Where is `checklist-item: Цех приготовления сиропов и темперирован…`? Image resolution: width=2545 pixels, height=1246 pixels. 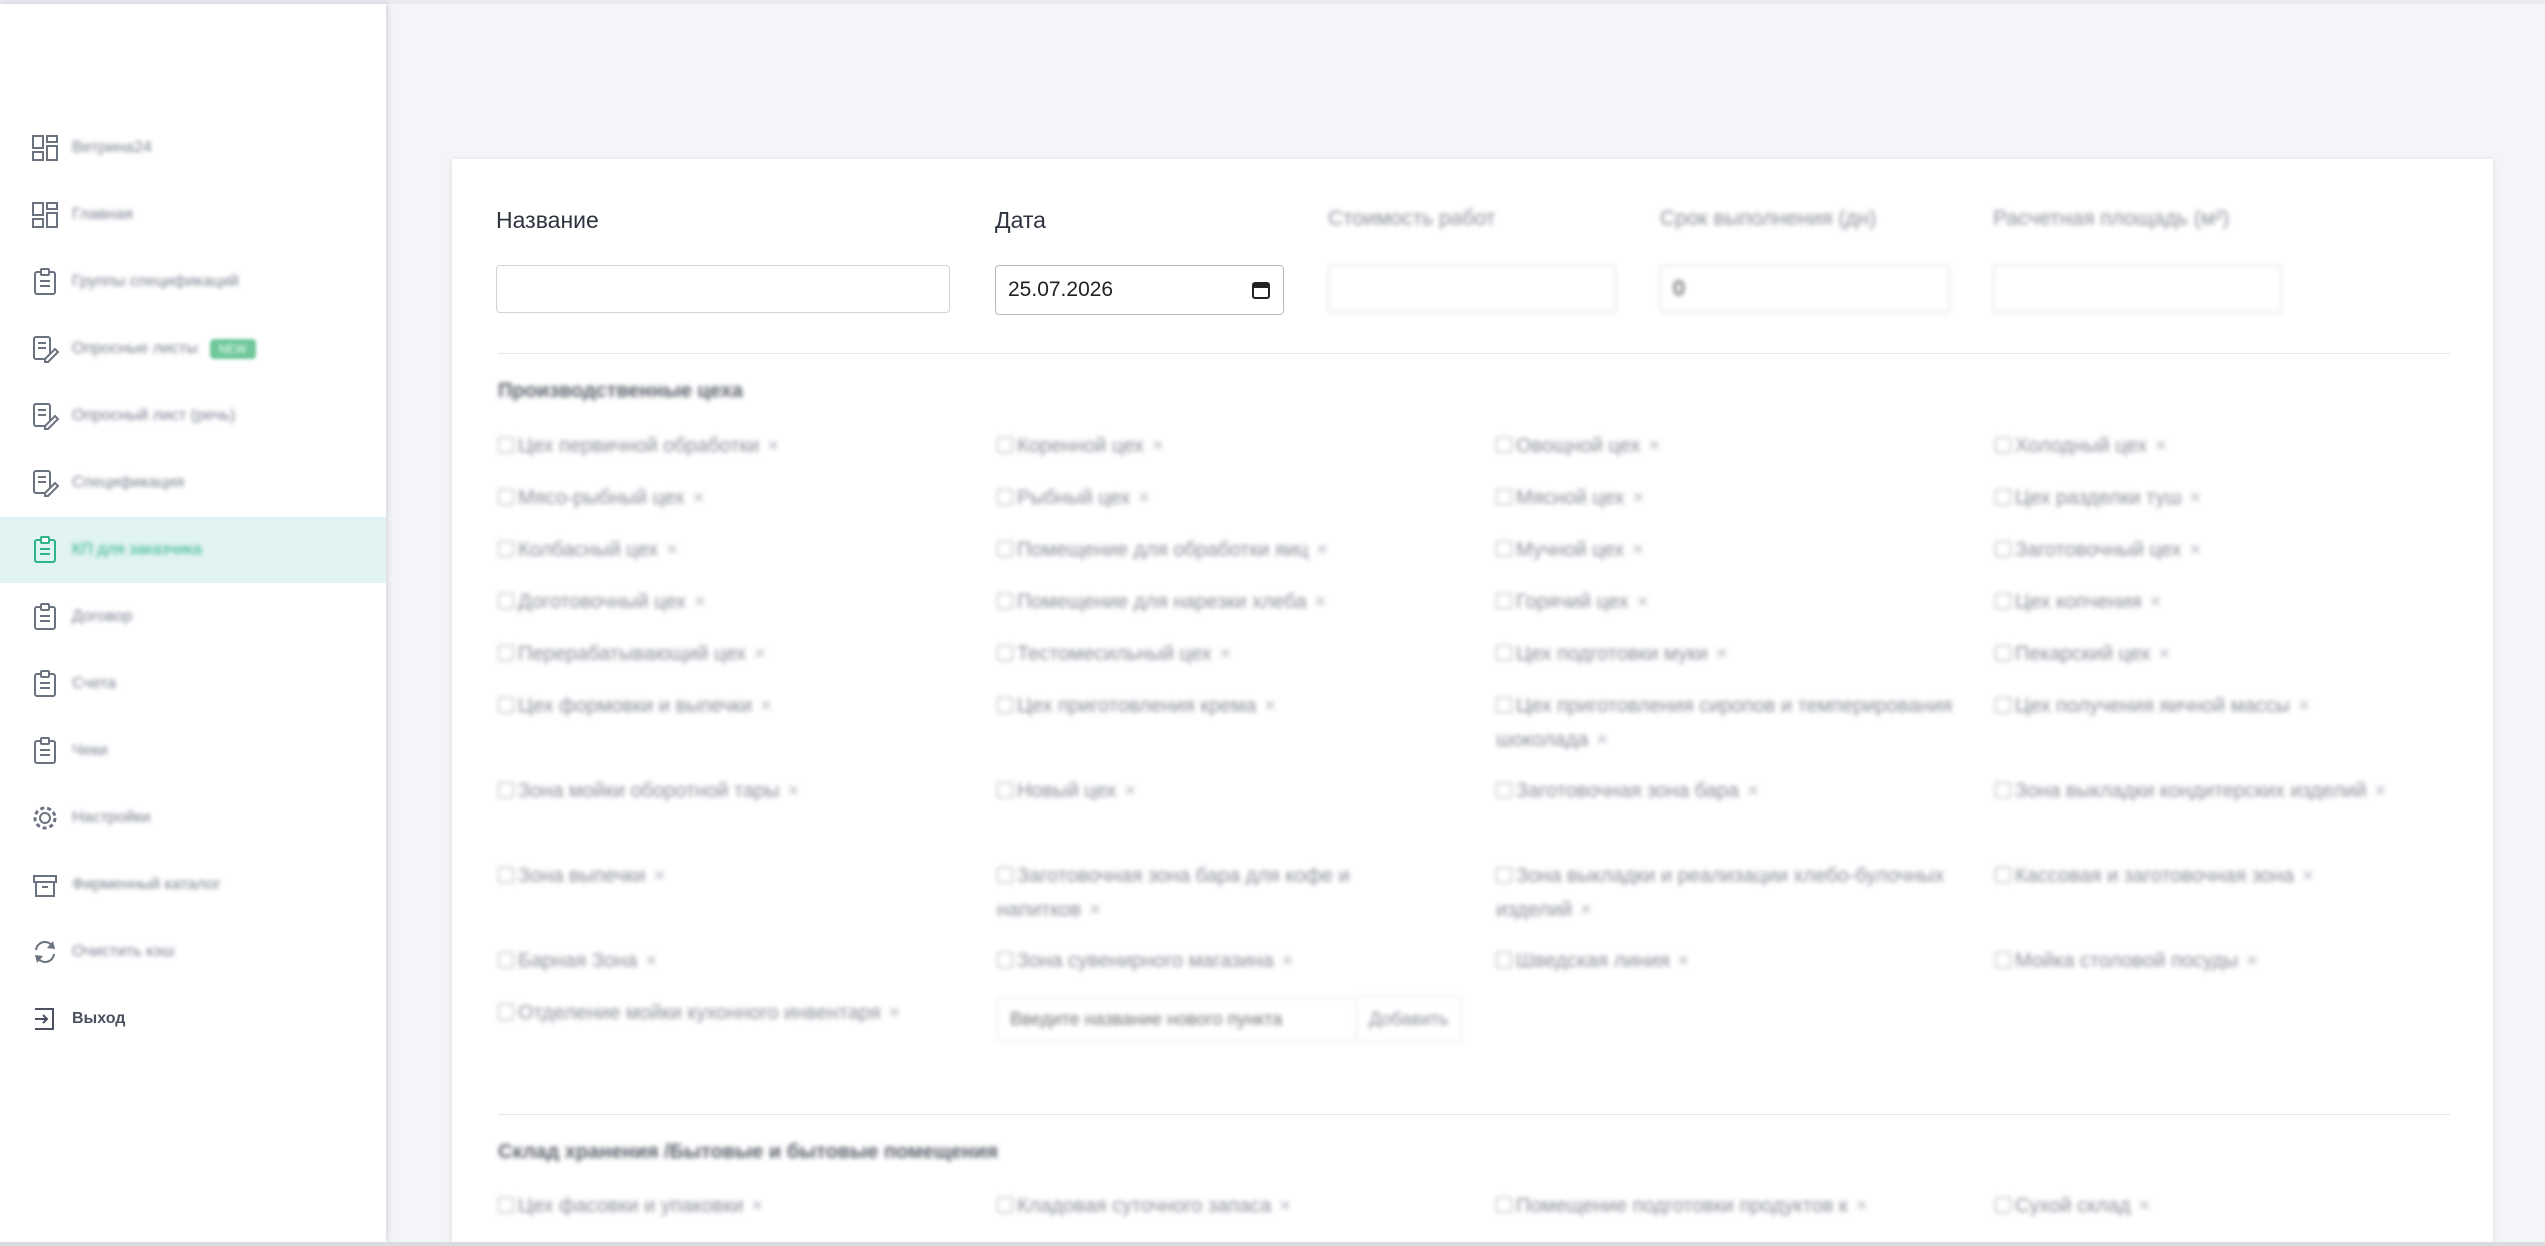 checklist-item: Цех приготовления сиропов и темперирован… is located at coordinates (1726, 723).